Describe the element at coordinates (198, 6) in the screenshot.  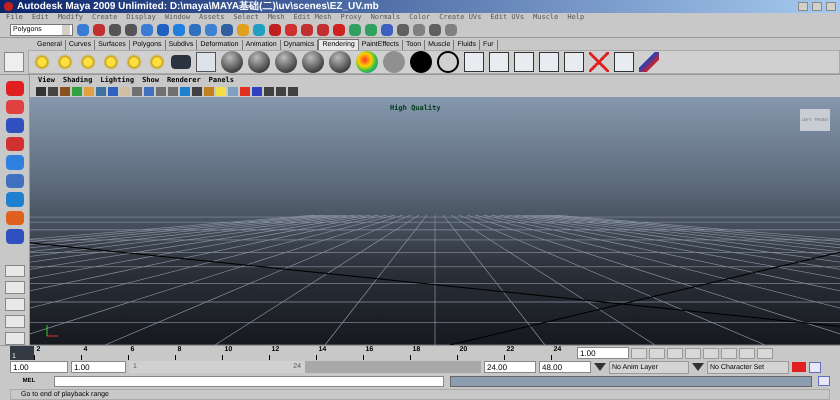
I see `window-title: Autodesk Maya 2009 Unlimited: D:\maya\MAYA基础(二)\uv\scenes\EZ_UV.mb` at that location.